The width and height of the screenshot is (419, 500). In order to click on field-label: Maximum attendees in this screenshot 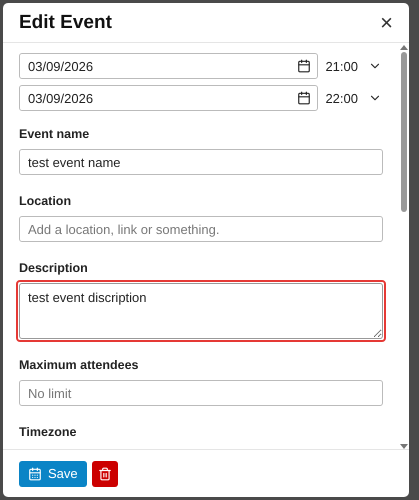, I will do `click(79, 365)`.